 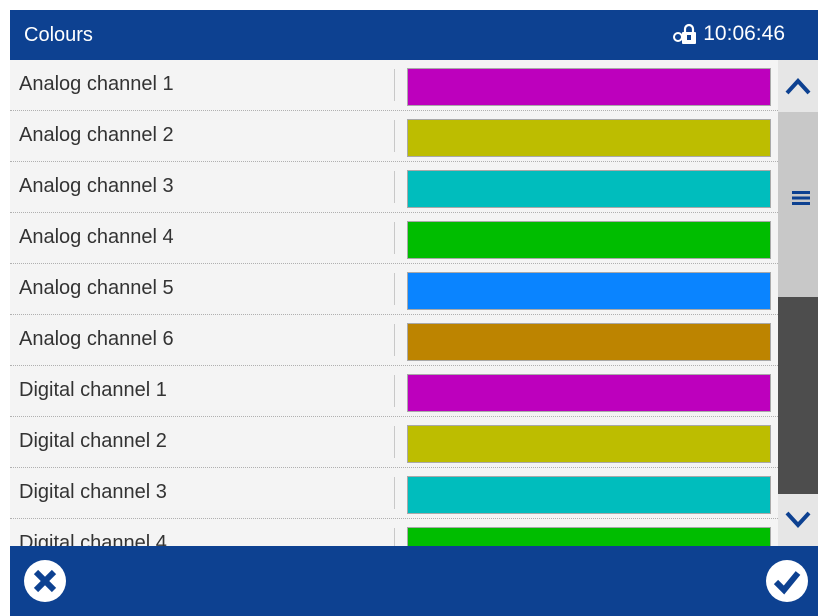 What do you see at coordinates (93, 390) in the screenshot?
I see `channel-label: Digital channel 1` at bounding box center [93, 390].